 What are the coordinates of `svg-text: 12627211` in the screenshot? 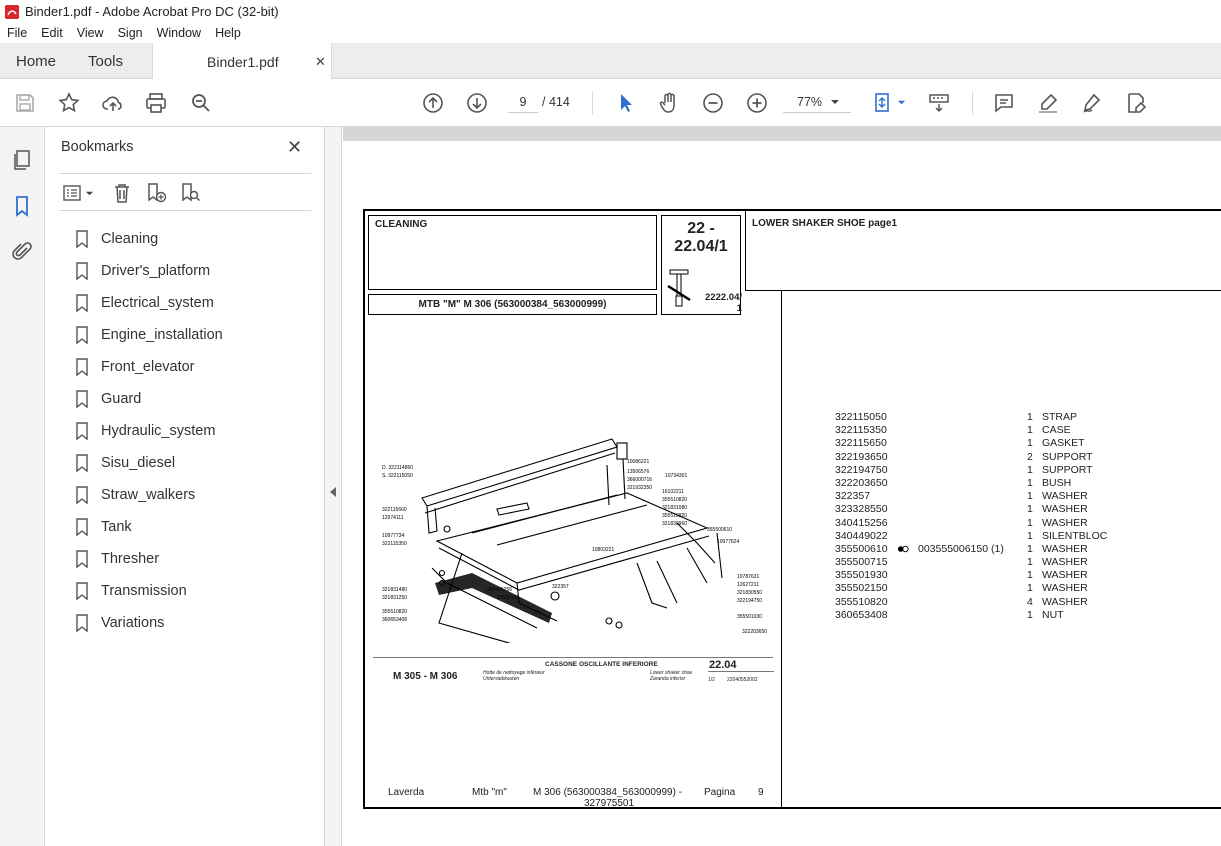 It's located at (748, 585).